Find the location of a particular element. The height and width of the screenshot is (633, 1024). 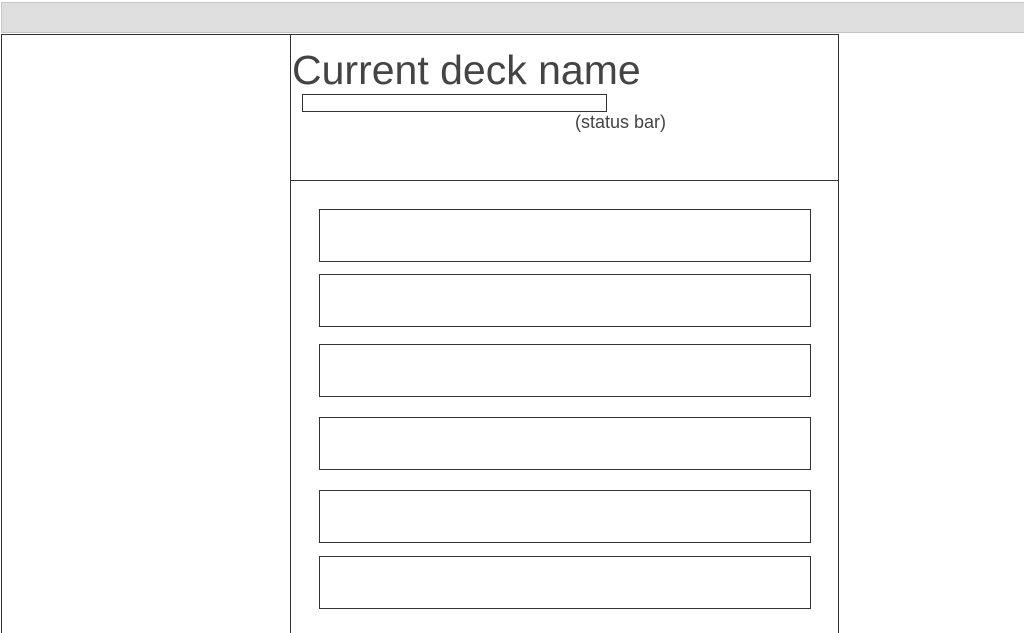

deck-header: Current deck name (status bar) is located at coordinates (564, 108).